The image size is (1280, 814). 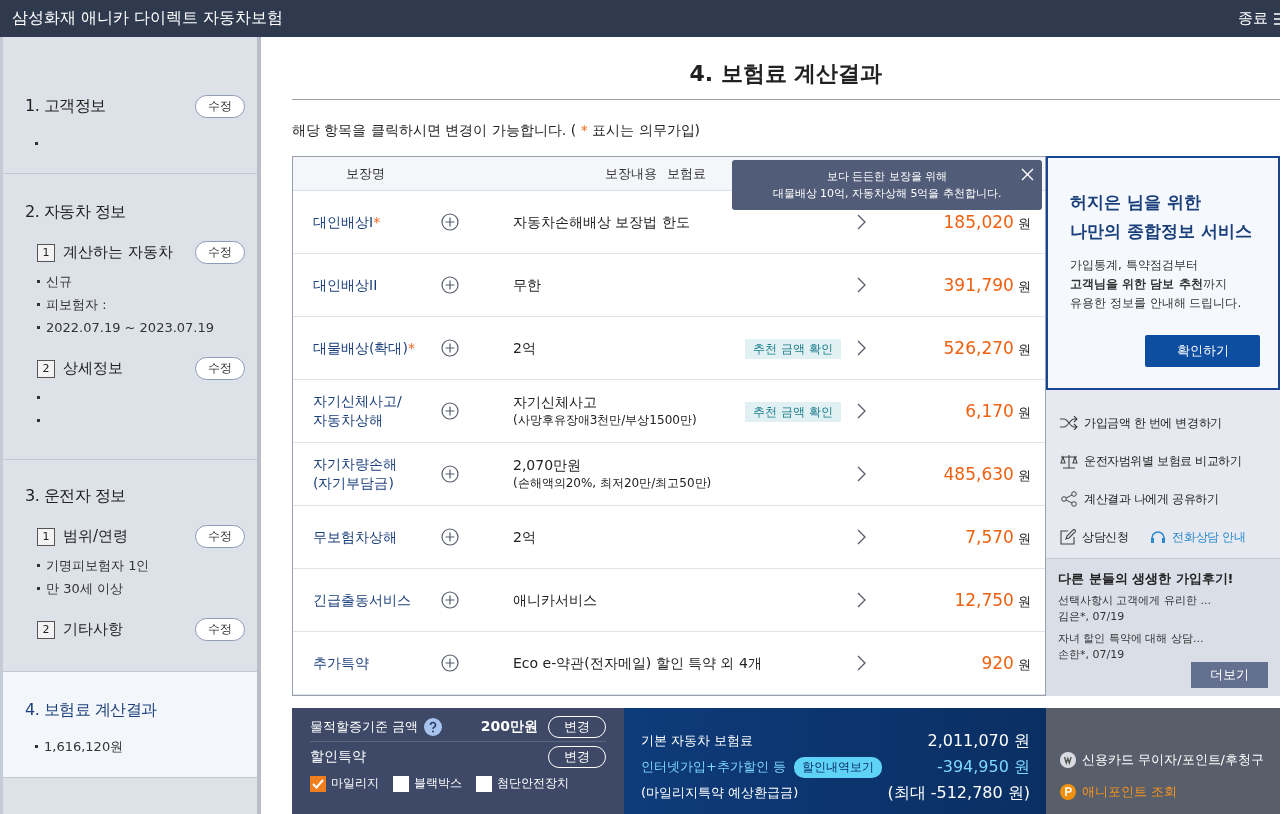 I want to click on action-link: 운전자범위별 보험료 비교하기, so click(x=1163, y=461).